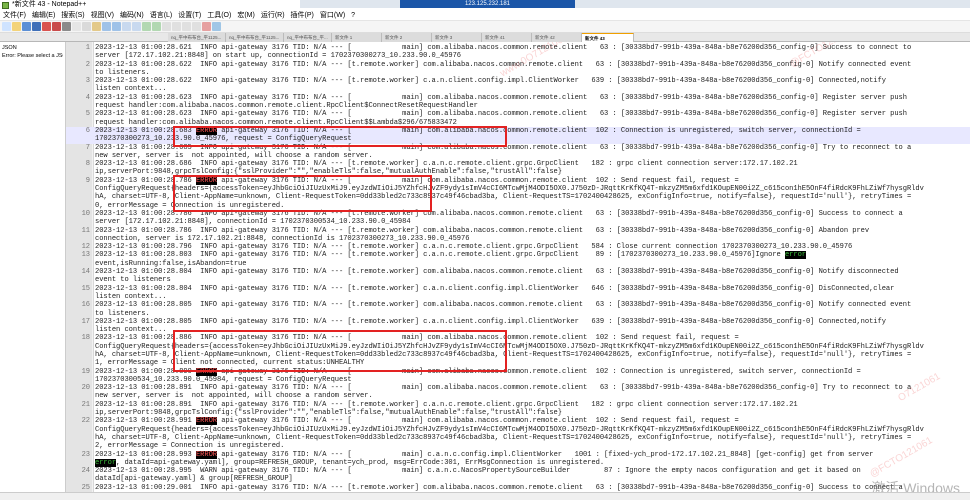  Describe the element at coordinates (126, 26) in the screenshot. I see `find-icon` at that location.